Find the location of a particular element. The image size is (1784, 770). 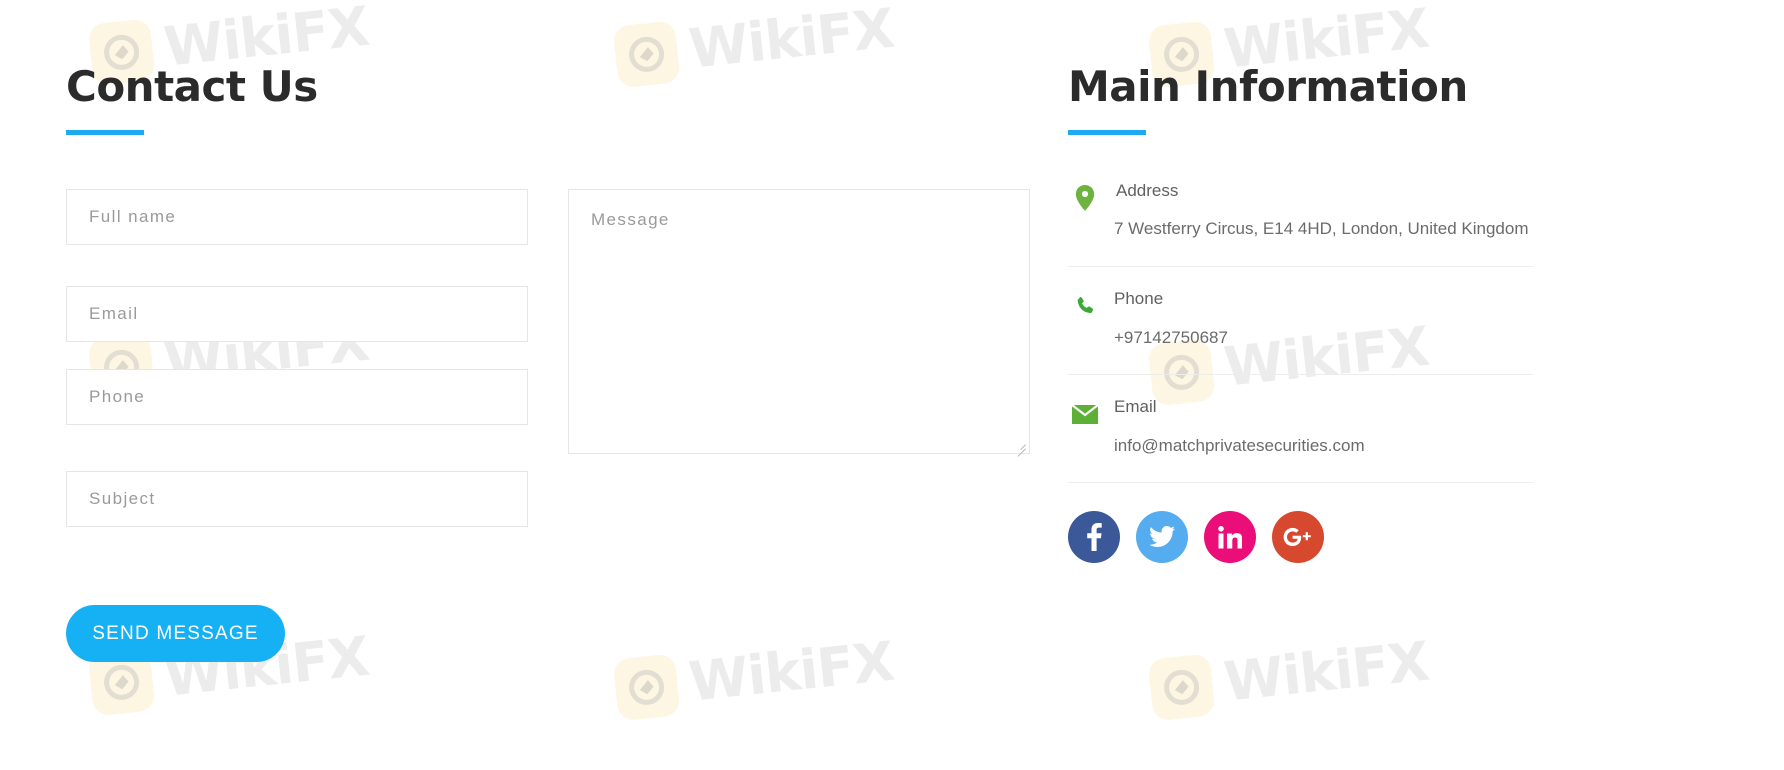

phone-input: Phone is located at coordinates (297, 397).